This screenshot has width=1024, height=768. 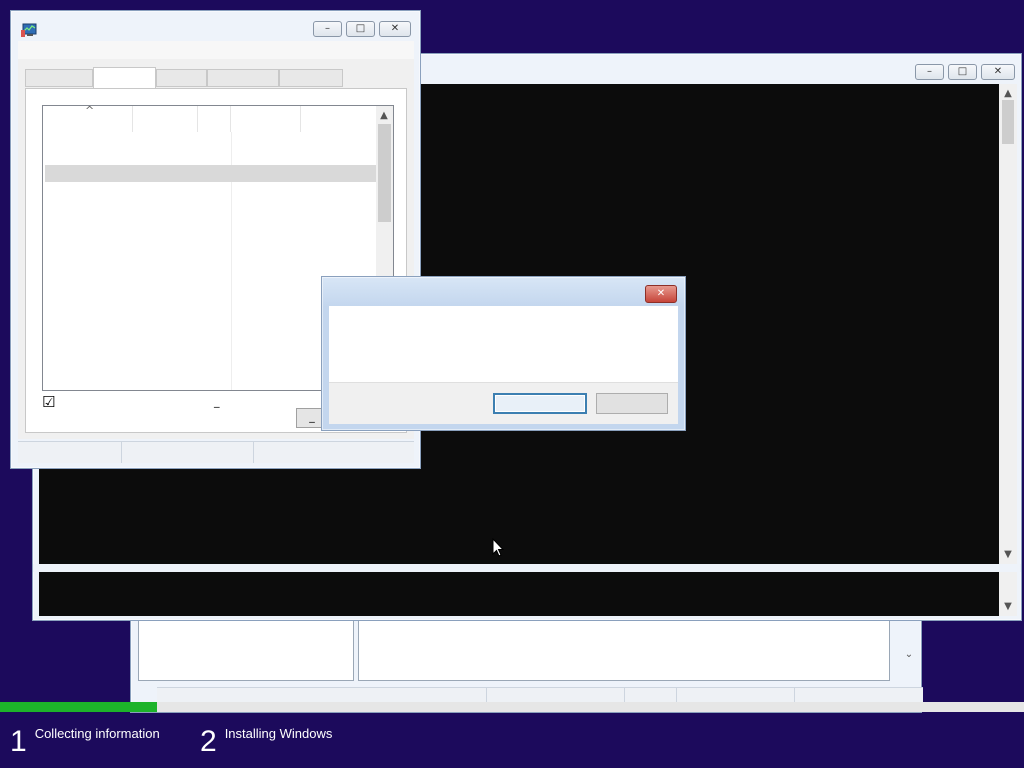 I want to click on message-dialog: ✕, so click(x=503, y=353).